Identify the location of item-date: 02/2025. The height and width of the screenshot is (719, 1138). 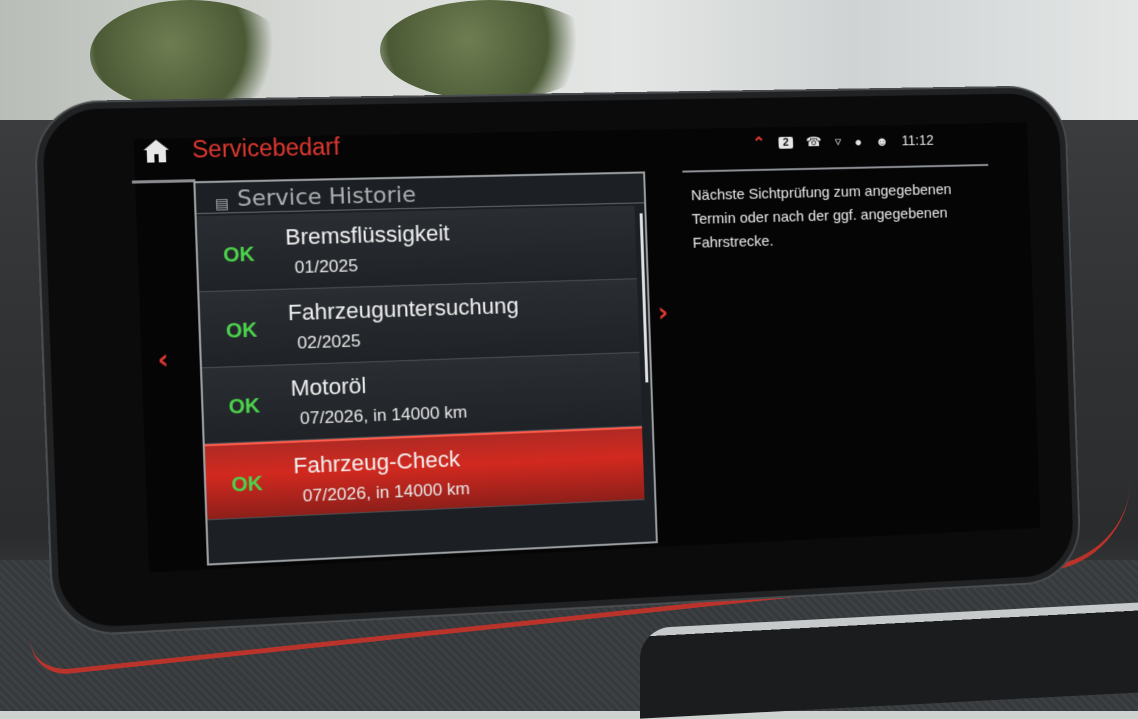
(329, 342).